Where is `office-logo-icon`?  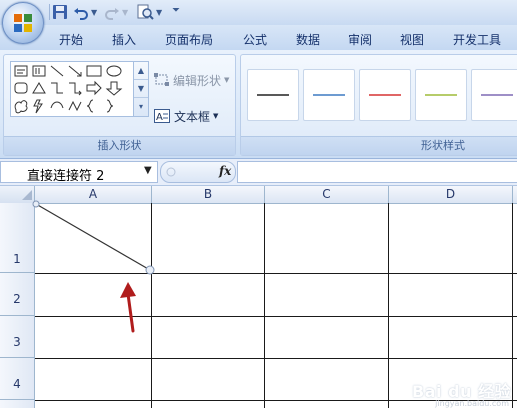
office-logo-icon is located at coordinates (23, 23).